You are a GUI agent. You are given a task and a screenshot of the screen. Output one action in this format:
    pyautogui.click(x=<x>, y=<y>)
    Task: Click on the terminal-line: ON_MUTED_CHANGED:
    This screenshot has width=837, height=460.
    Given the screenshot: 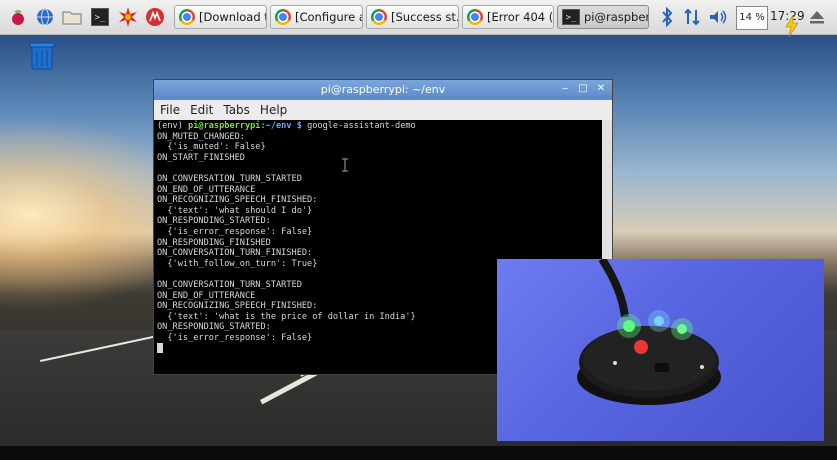 What is the action you would take?
    pyautogui.click(x=201, y=136)
    